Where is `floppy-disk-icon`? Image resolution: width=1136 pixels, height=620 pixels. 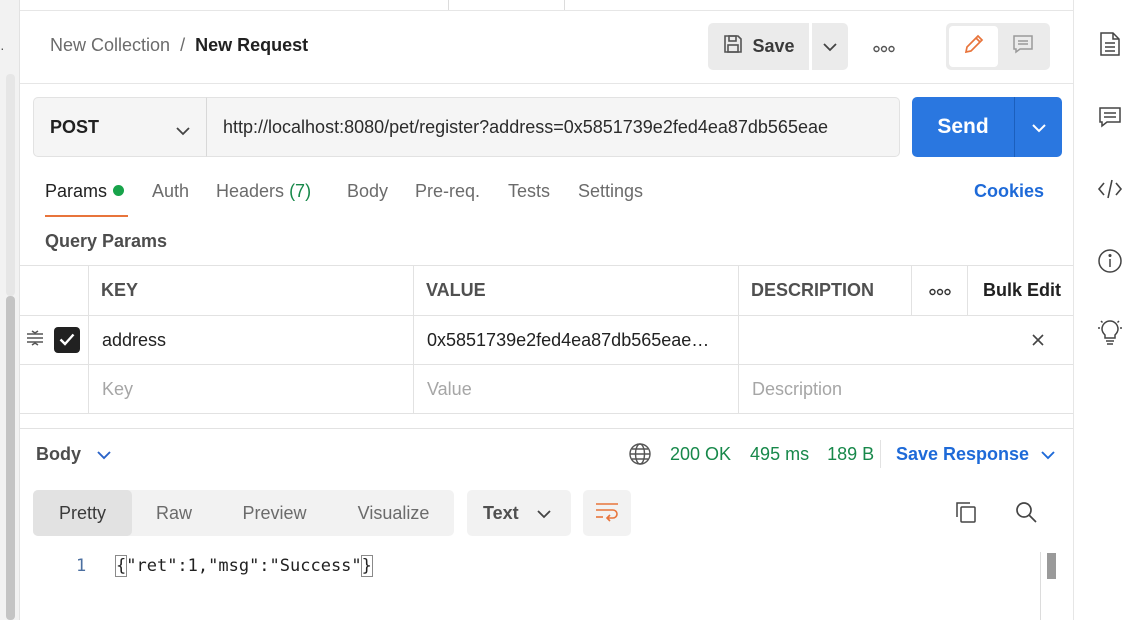
floppy-disk-icon is located at coordinates (733, 46).